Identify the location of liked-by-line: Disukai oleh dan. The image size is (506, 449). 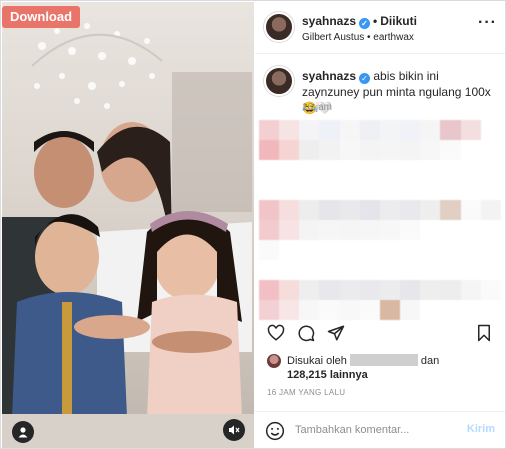
(363, 360).